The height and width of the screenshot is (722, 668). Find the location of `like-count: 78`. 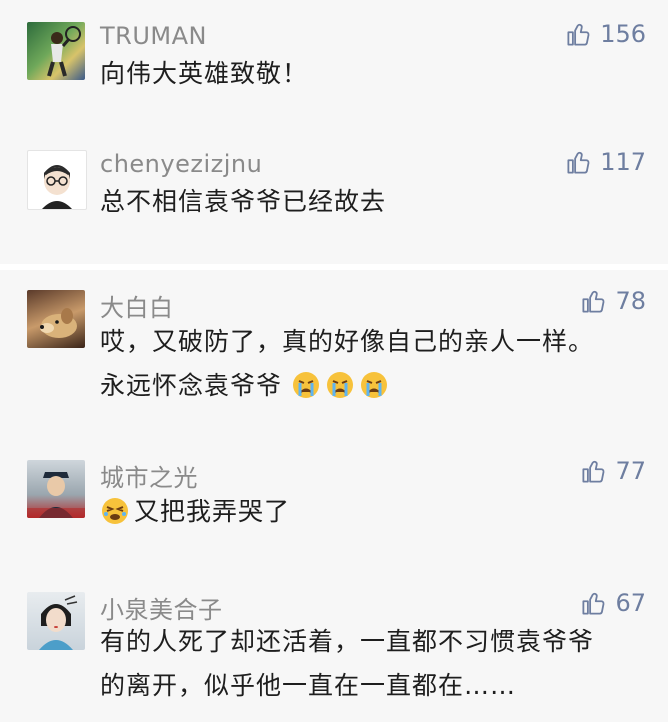

like-count: 78 is located at coordinates (630, 301).